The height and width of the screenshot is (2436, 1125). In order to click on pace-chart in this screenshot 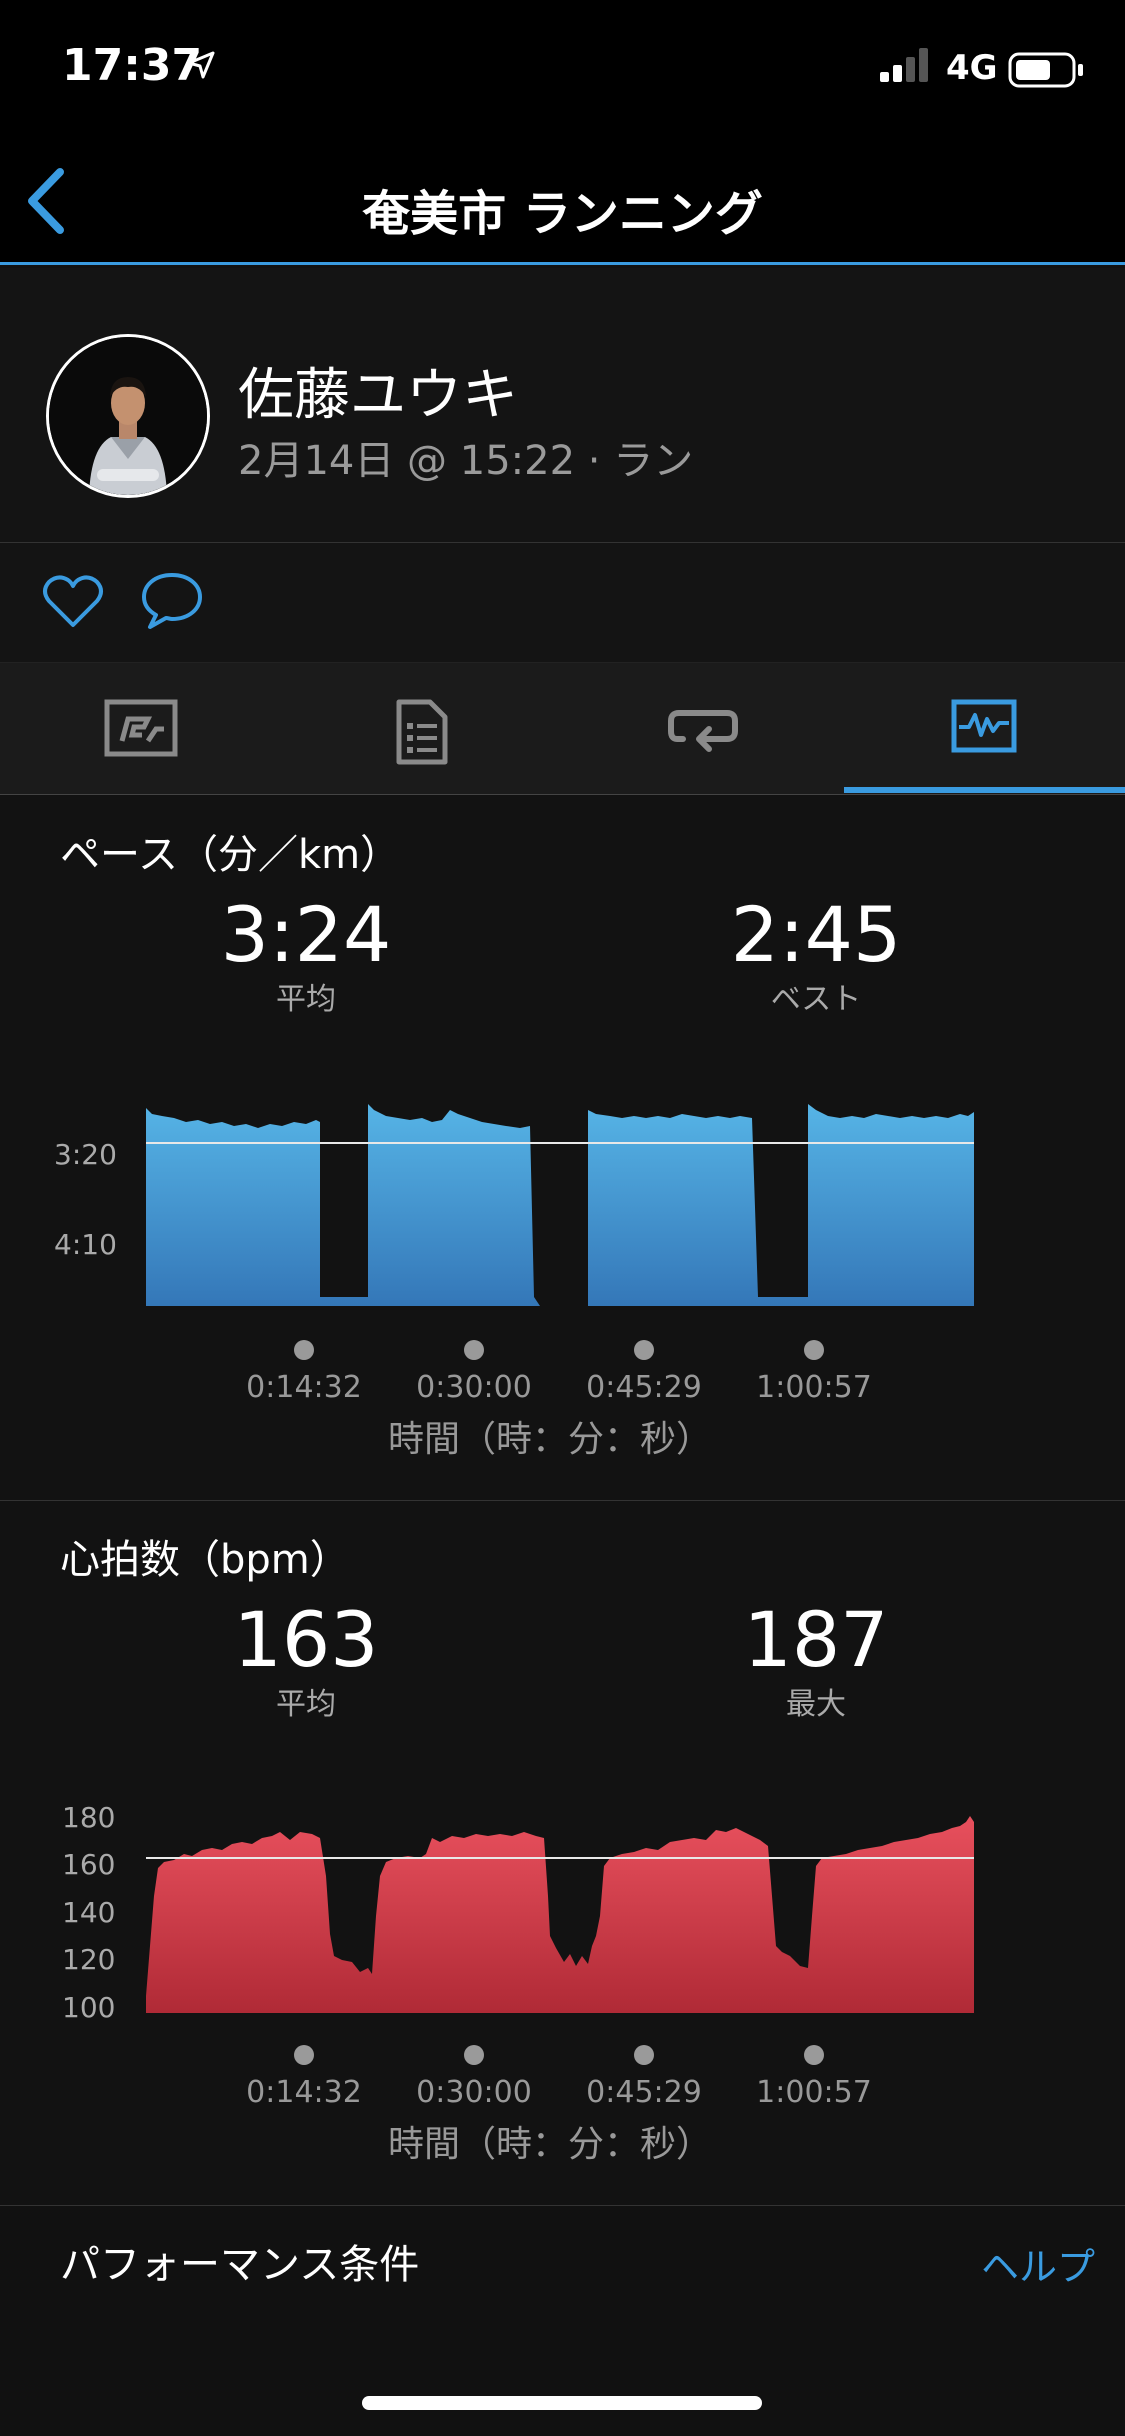, I will do `click(560, 1205)`.